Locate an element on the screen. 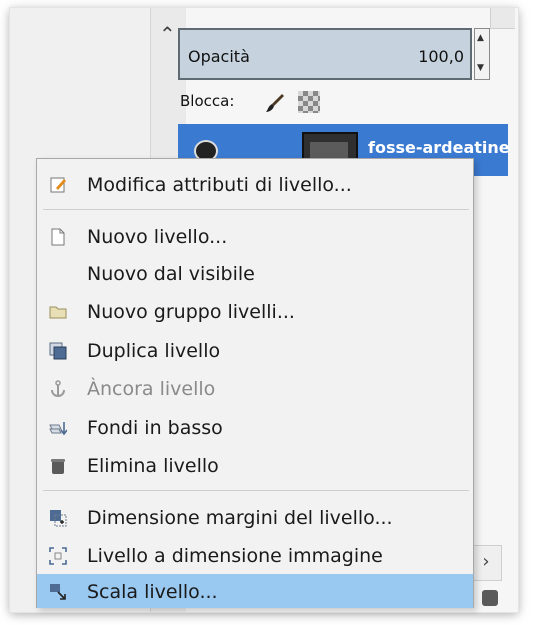 The image size is (534, 625). spin-up-icon: ▲ is located at coordinates (480, 38).